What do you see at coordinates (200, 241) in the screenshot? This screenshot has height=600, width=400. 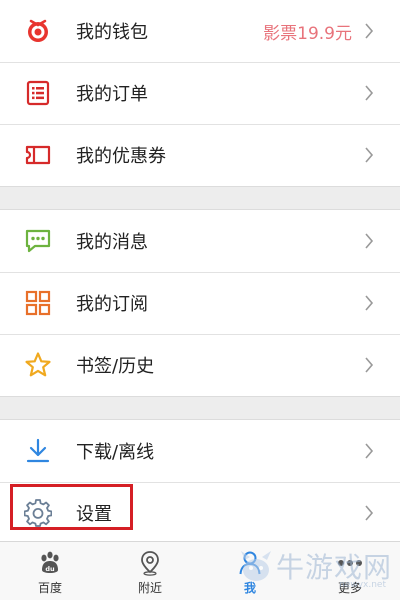 I see `menu-item-messages: 我的消息` at bounding box center [200, 241].